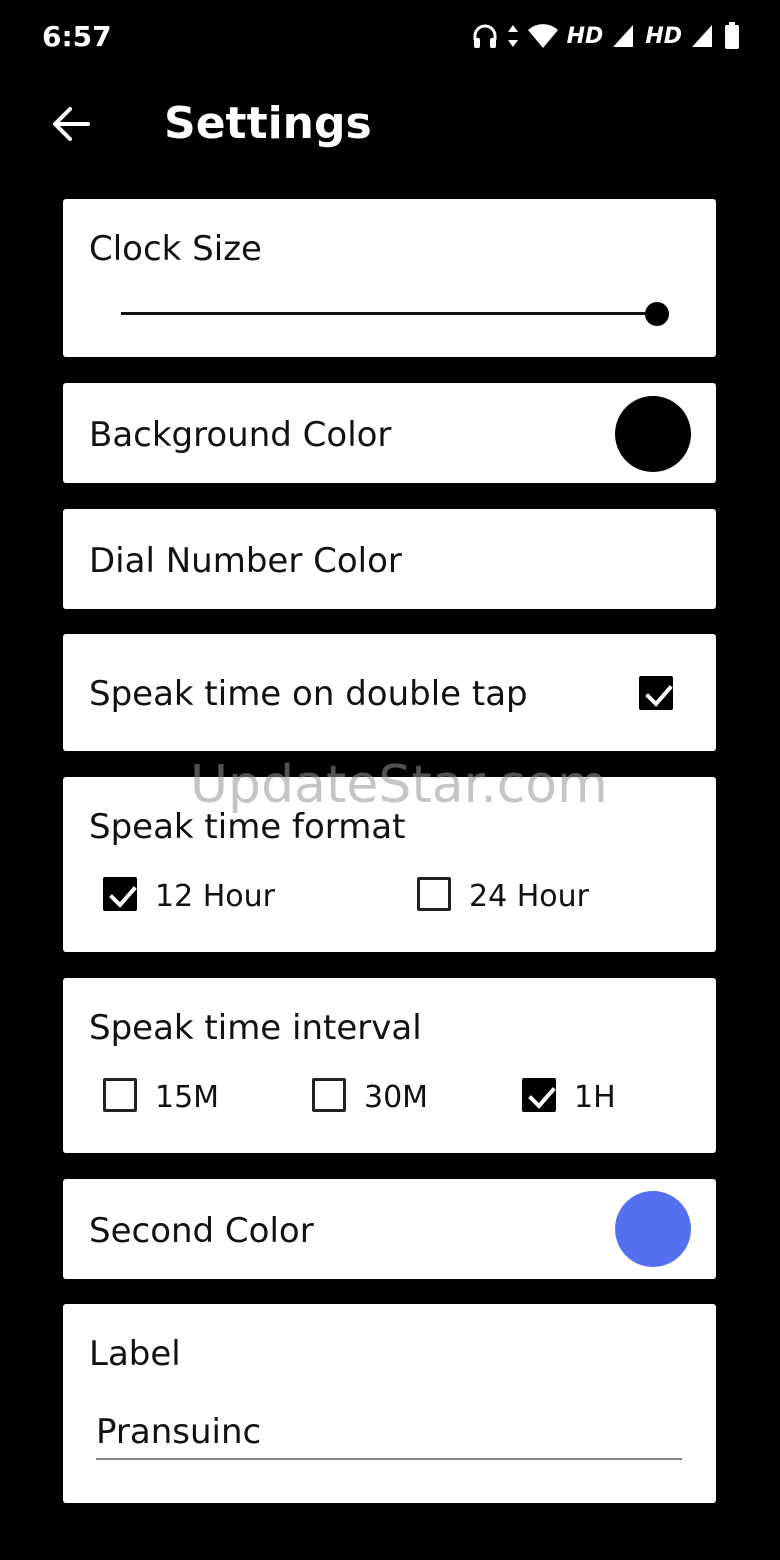 The height and width of the screenshot is (1560, 780). I want to click on speak-interval-card: Speak time interval 15M 30M 1H, so click(389, 1065).